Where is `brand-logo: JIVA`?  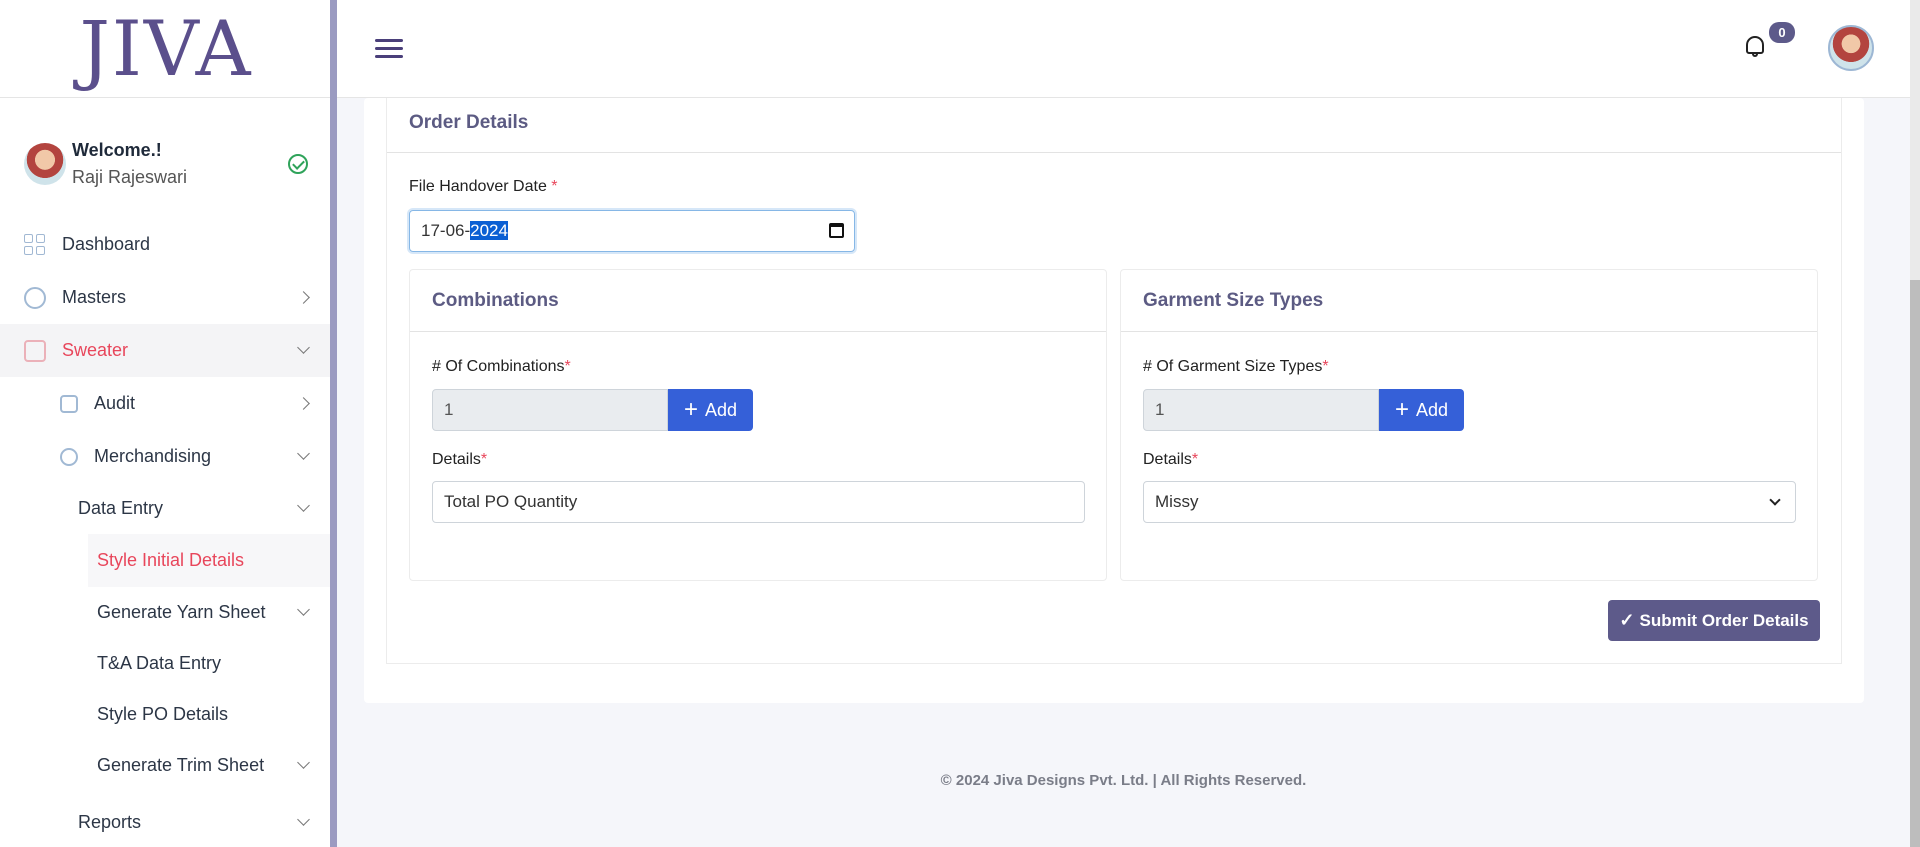 brand-logo: JIVA is located at coordinates (165, 48).